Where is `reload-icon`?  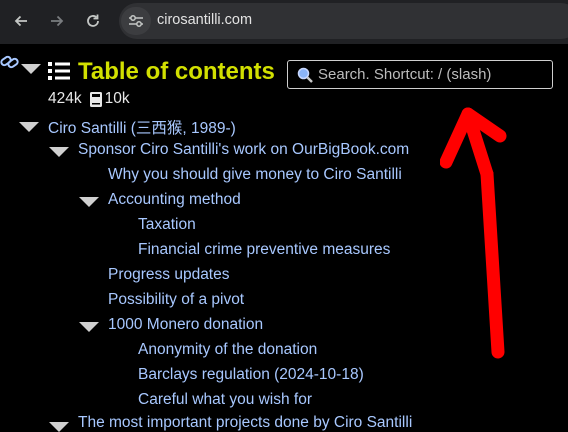 reload-icon is located at coordinates (93, 20).